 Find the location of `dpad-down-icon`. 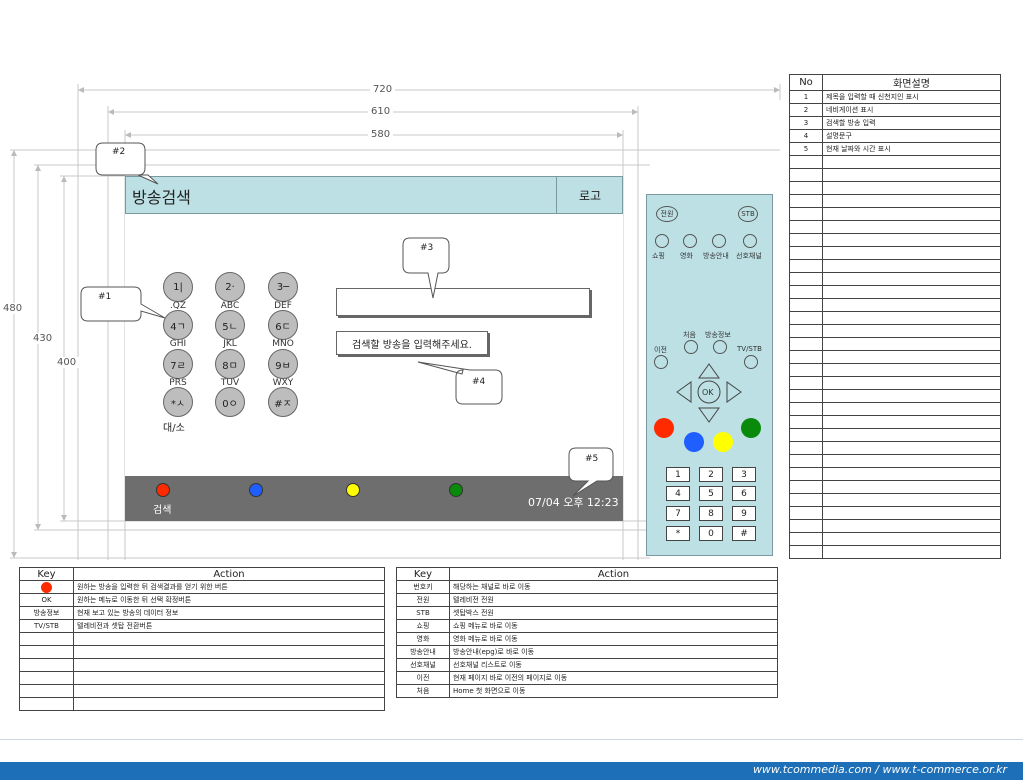

dpad-down-icon is located at coordinates (709, 415).